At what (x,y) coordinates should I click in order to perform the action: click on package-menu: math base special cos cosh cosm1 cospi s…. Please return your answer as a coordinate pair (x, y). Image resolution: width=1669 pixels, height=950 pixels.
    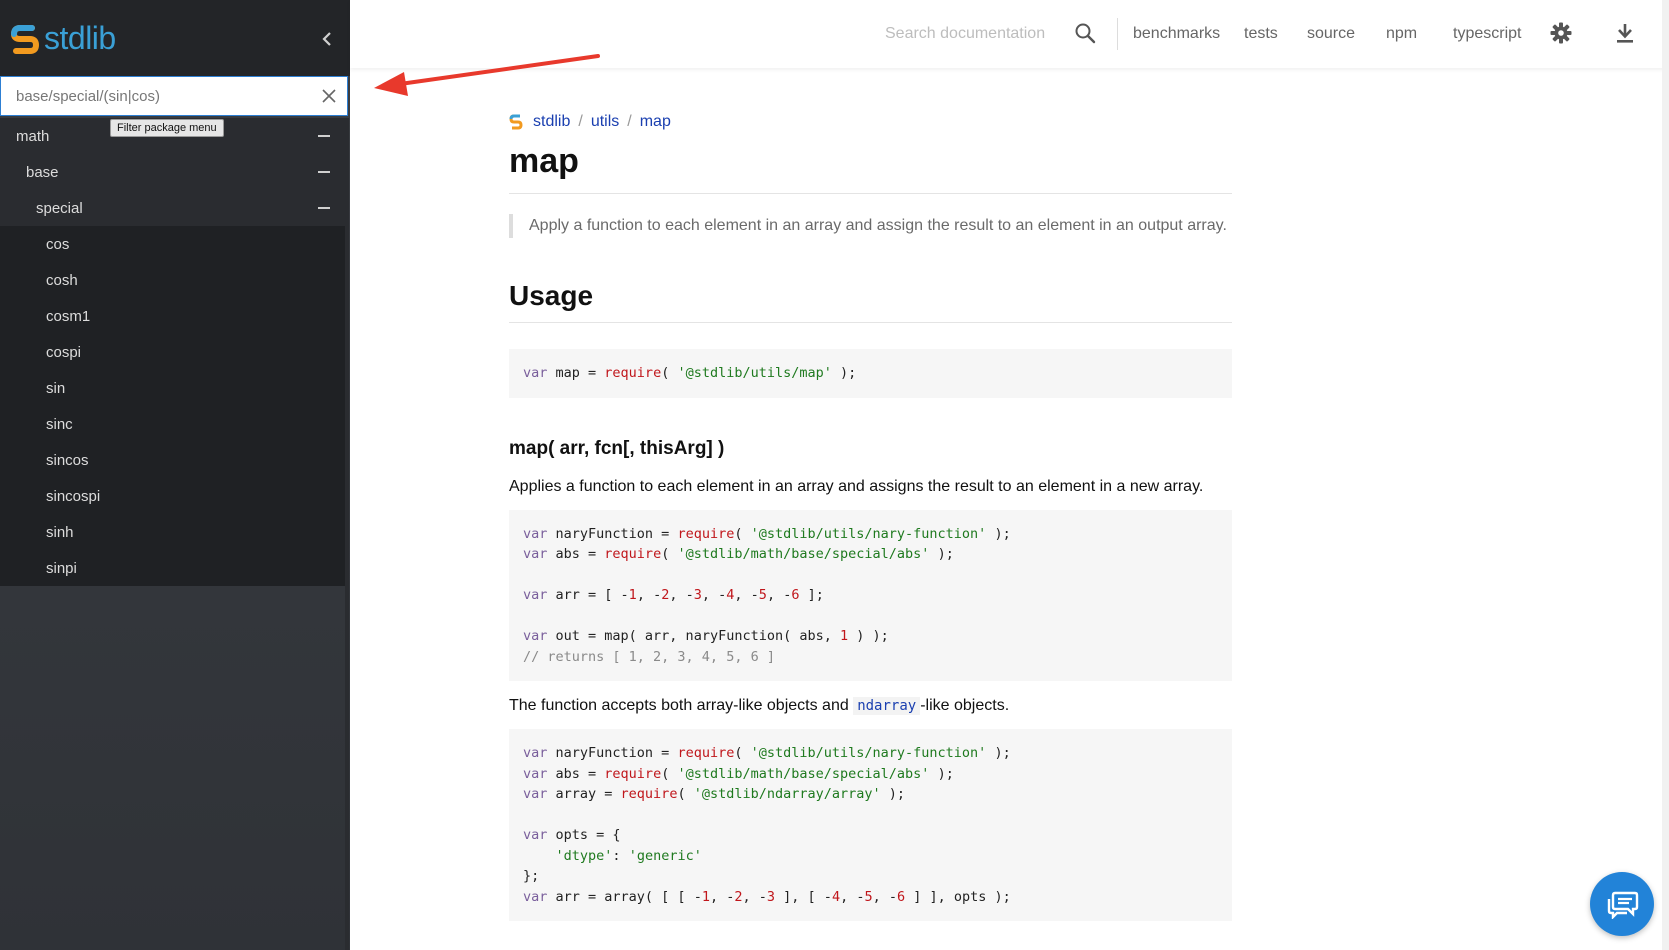
    Looking at the image, I should click on (174, 352).